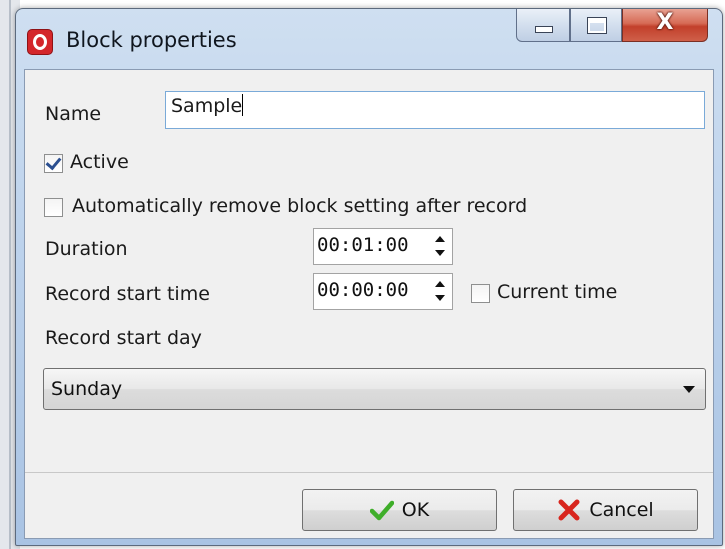 The image size is (725, 549). I want to click on text-caret, so click(243, 105).